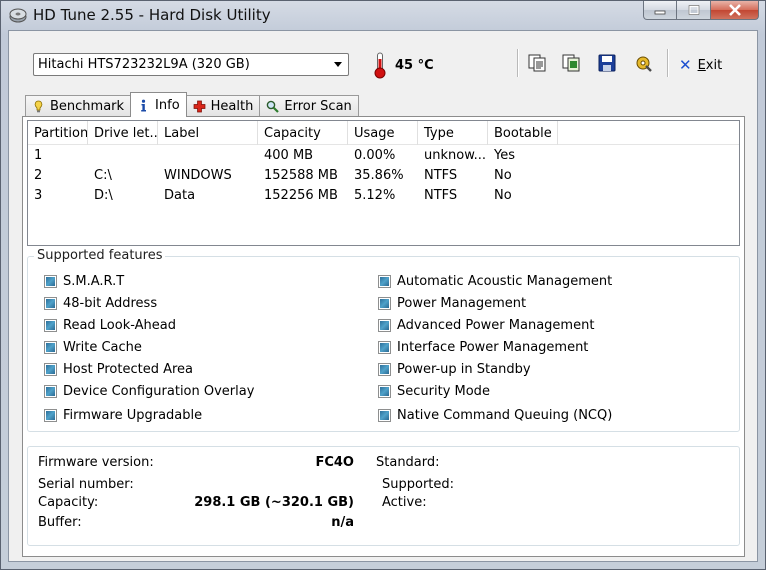 This screenshot has width=766, height=570. I want to click on tab-label: Info, so click(167, 105).